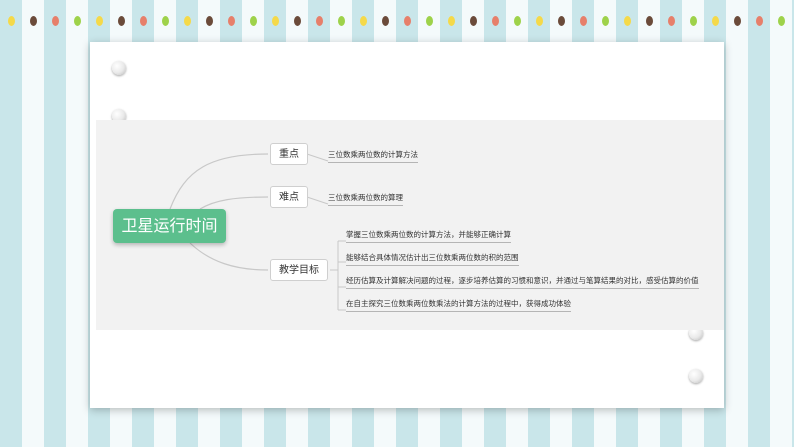 Image resolution: width=794 pixels, height=447 pixels. What do you see at coordinates (428, 236) in the screenshot?
I see `leaf-mubiao-1: 掌握三位数乘两位数的计算方法，并能够正确计算` at bounding box center [428, 236].